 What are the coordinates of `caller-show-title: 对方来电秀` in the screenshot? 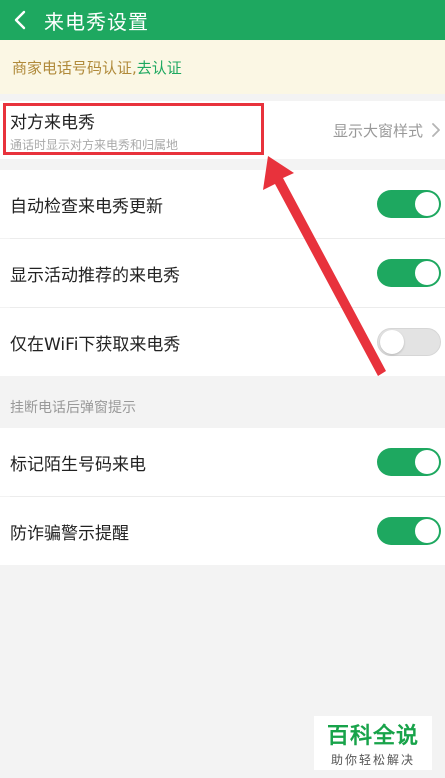 It's located at (52, 122).